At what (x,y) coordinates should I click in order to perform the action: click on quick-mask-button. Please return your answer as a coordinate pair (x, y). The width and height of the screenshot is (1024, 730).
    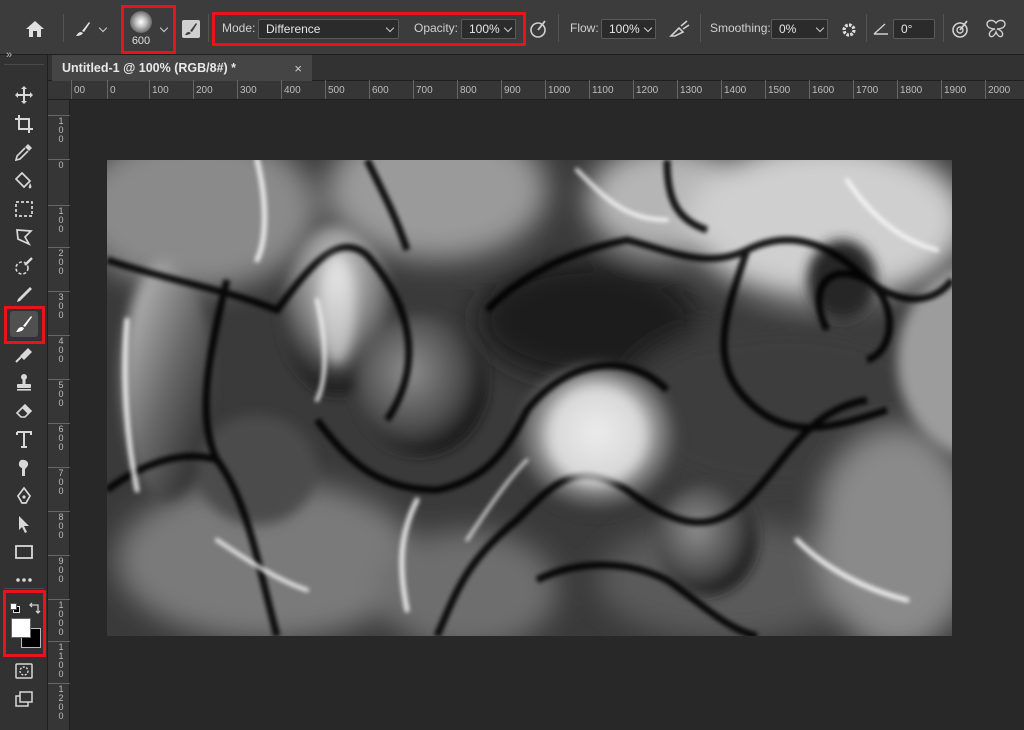
    Looking at the image, I should click on (24, 671).